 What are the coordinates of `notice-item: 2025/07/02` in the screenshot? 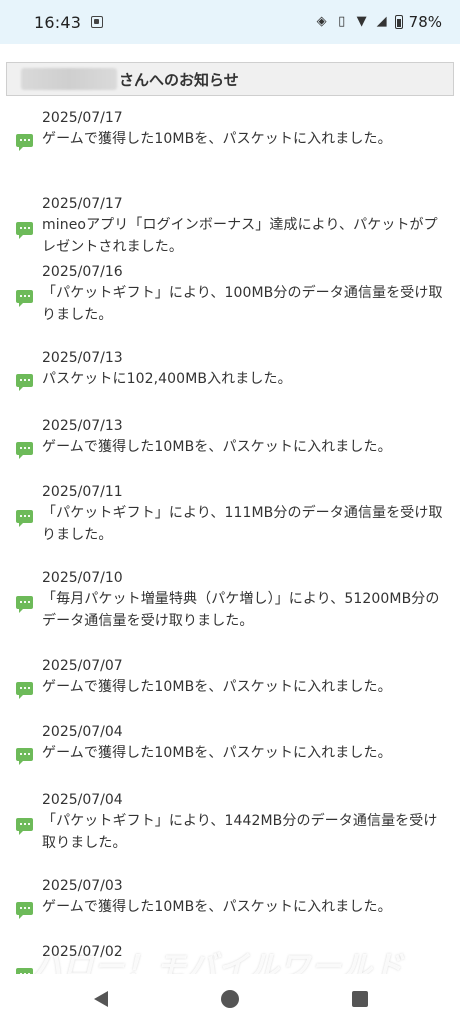 It's located at (230, 958).